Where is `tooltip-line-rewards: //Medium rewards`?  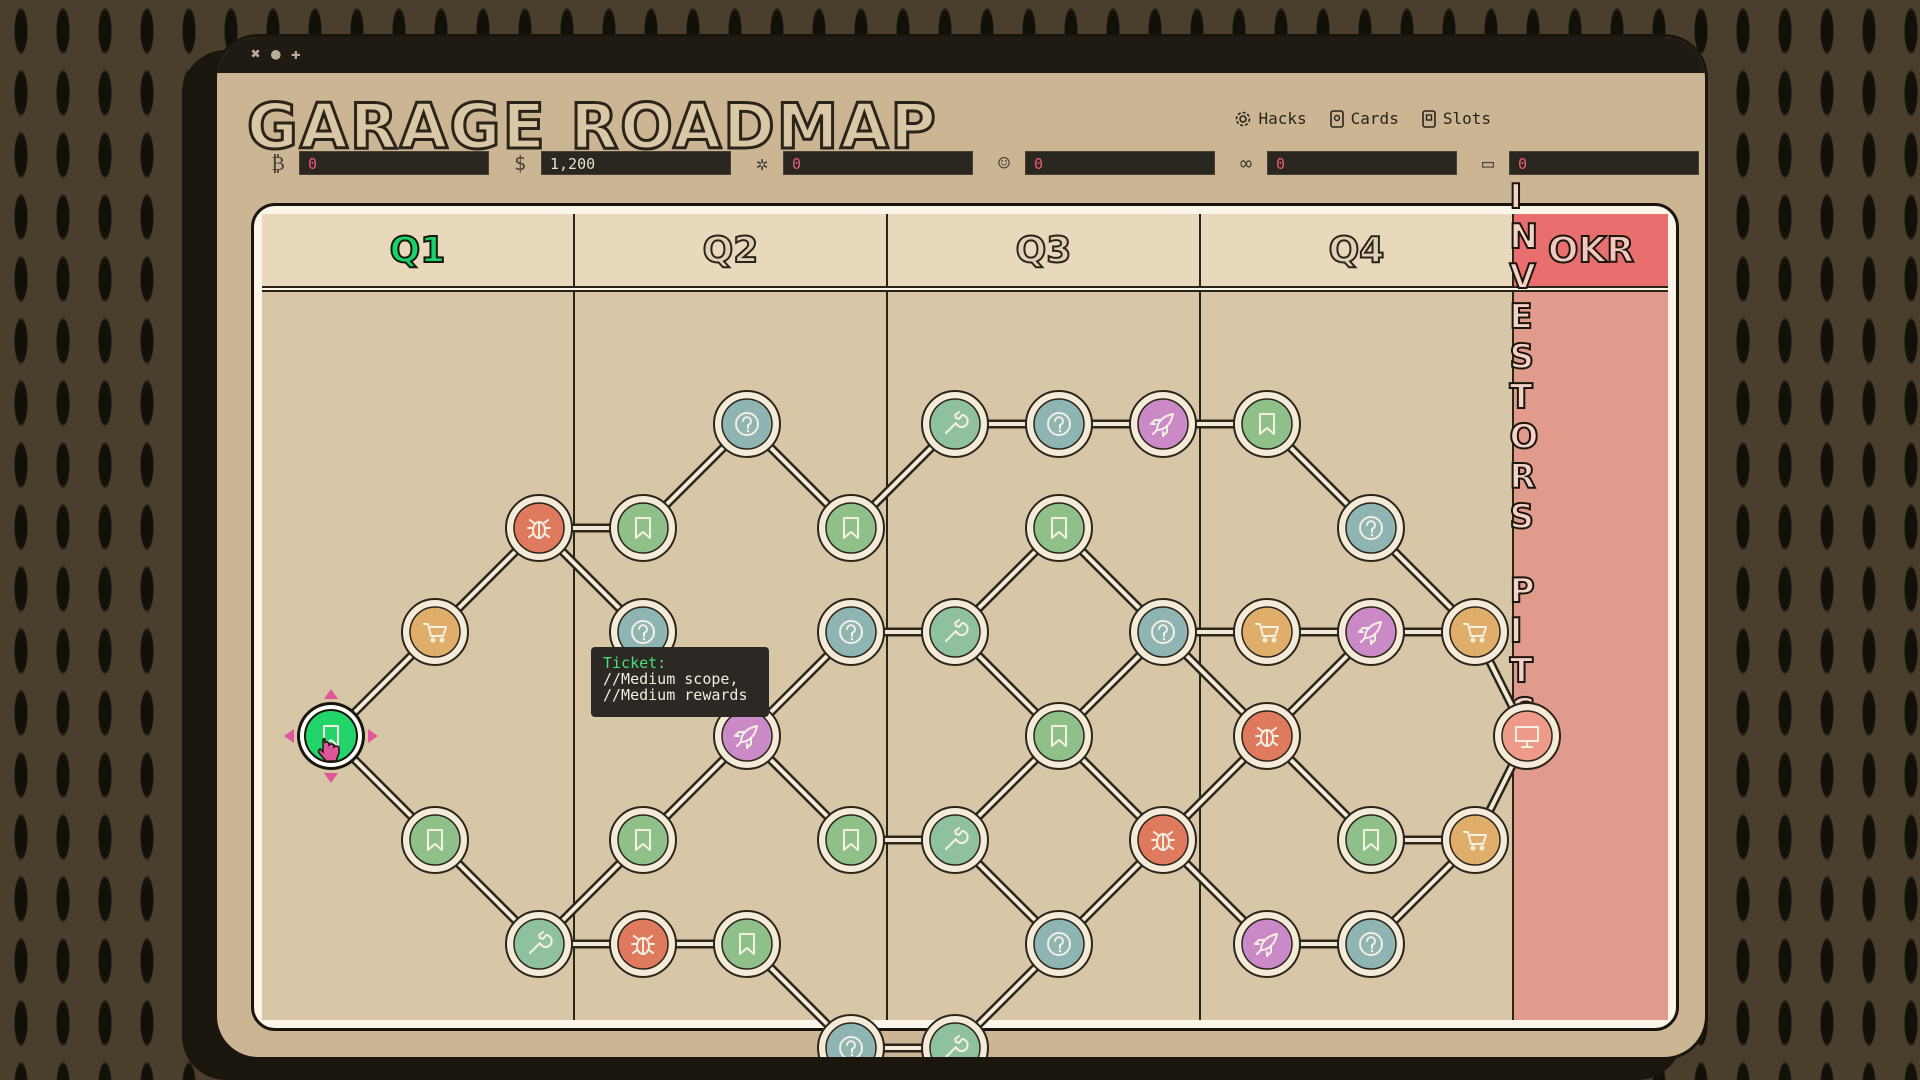 tooltip-line-rewards: //Medium rewards is located at coordinates (675, 695).